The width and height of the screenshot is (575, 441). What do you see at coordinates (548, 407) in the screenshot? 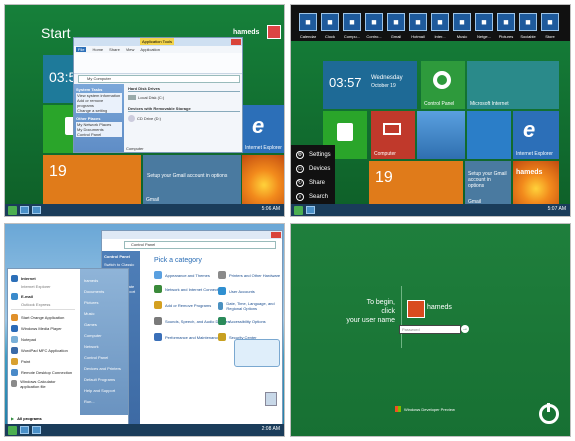
I see `power-line` at bounding box center [548, 407].